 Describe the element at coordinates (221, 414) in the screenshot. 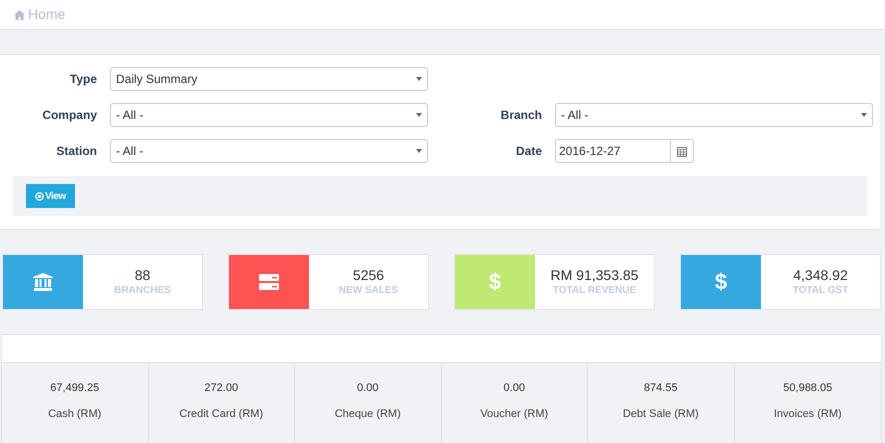

I see `payment-label: Credit Card (RM)` at that location.